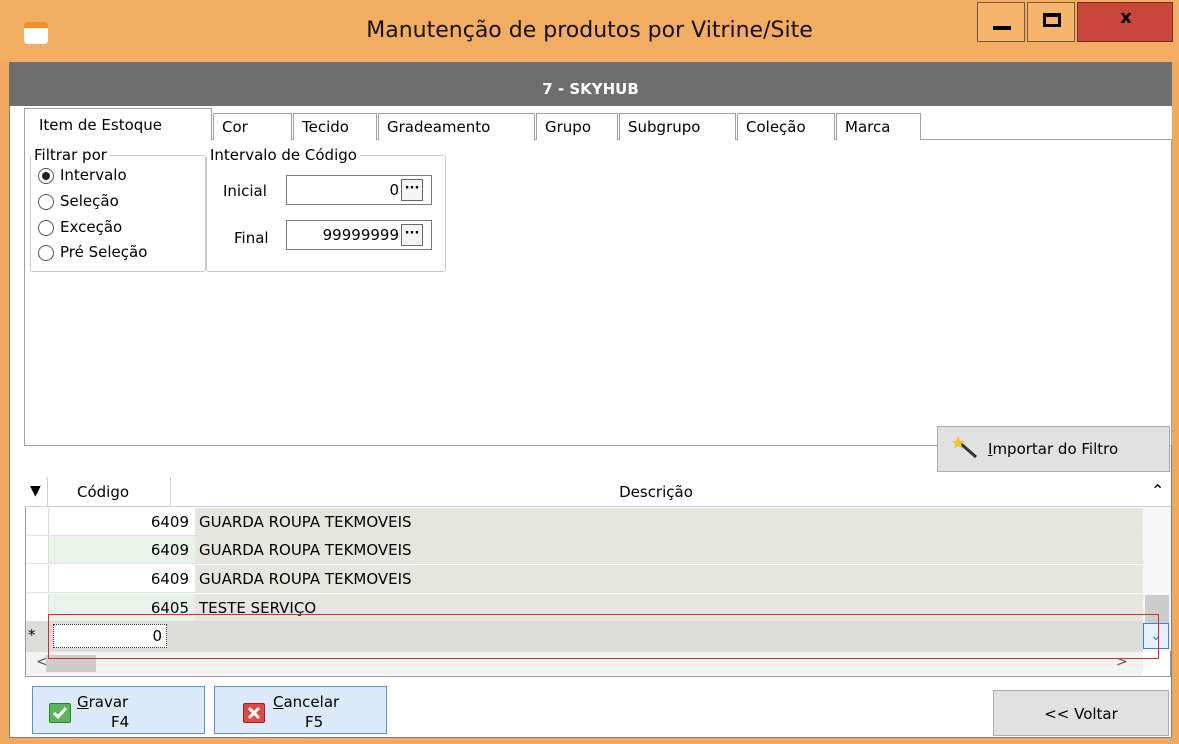  Describe the element at coordinates (1157, 490) in the screenshot. I see `scroll-up-icon: ⌃` at that location.